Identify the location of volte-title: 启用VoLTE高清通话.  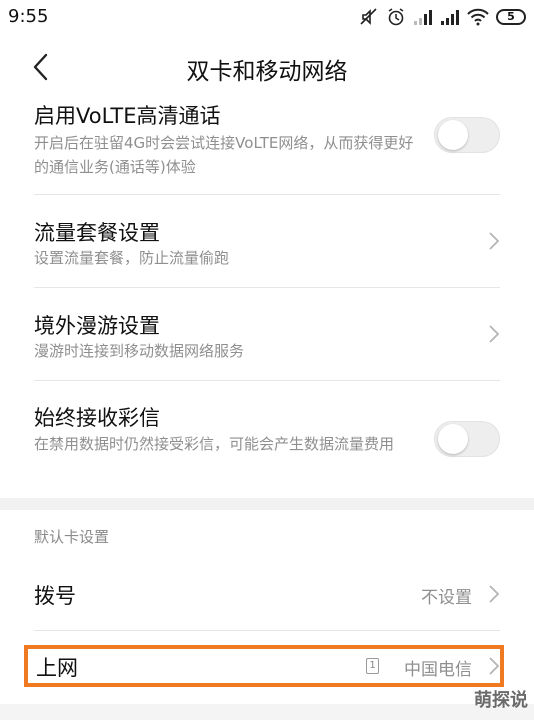
(127, 116).